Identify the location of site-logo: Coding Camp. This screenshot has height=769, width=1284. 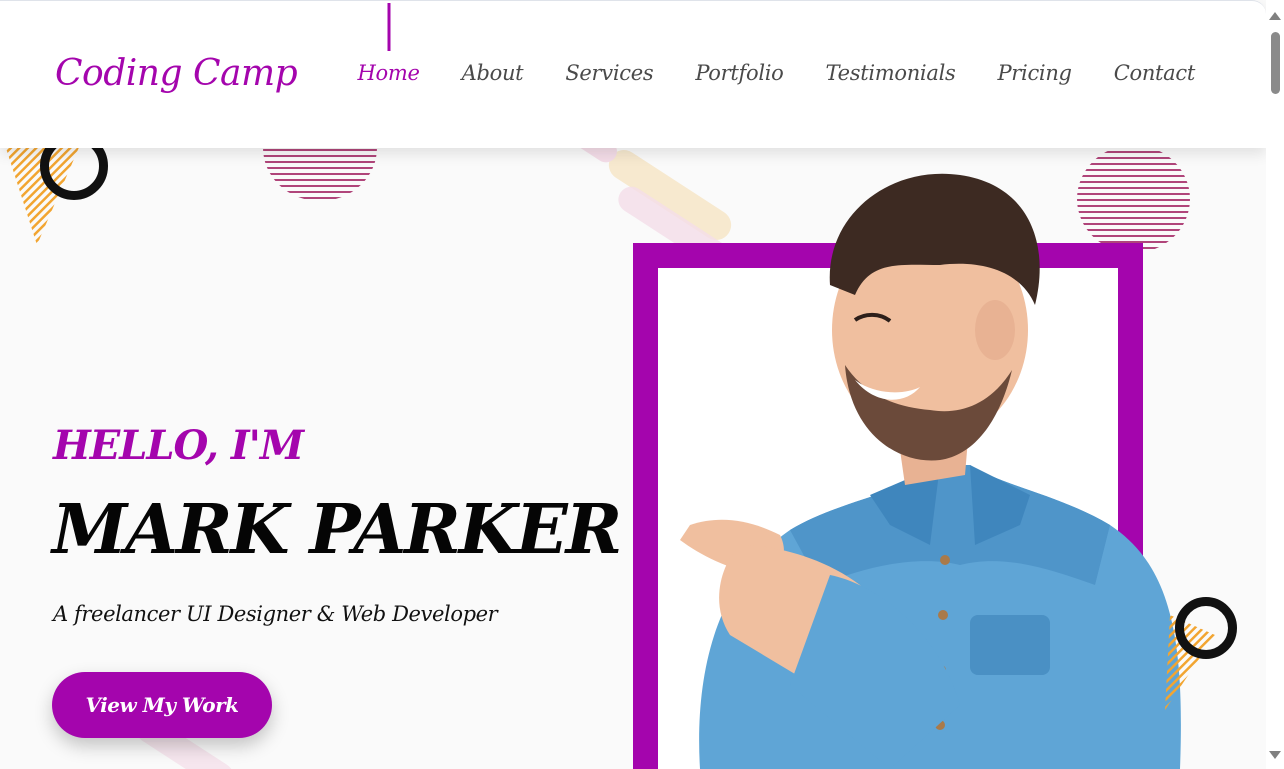
(176, 73).